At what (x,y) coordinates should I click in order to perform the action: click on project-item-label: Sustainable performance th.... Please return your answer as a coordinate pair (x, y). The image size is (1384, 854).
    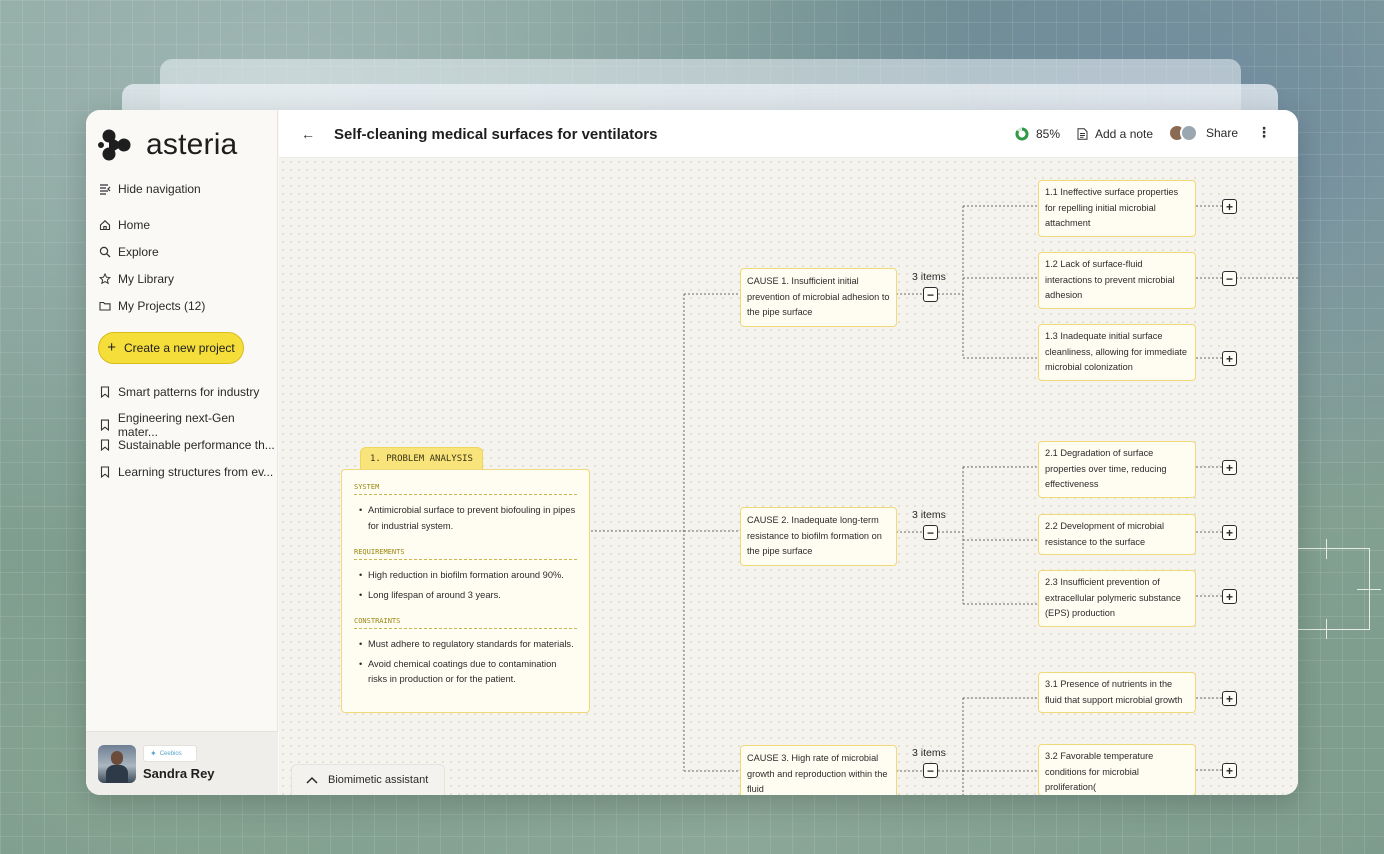
    Looking at the image, I should click on (196, 445).